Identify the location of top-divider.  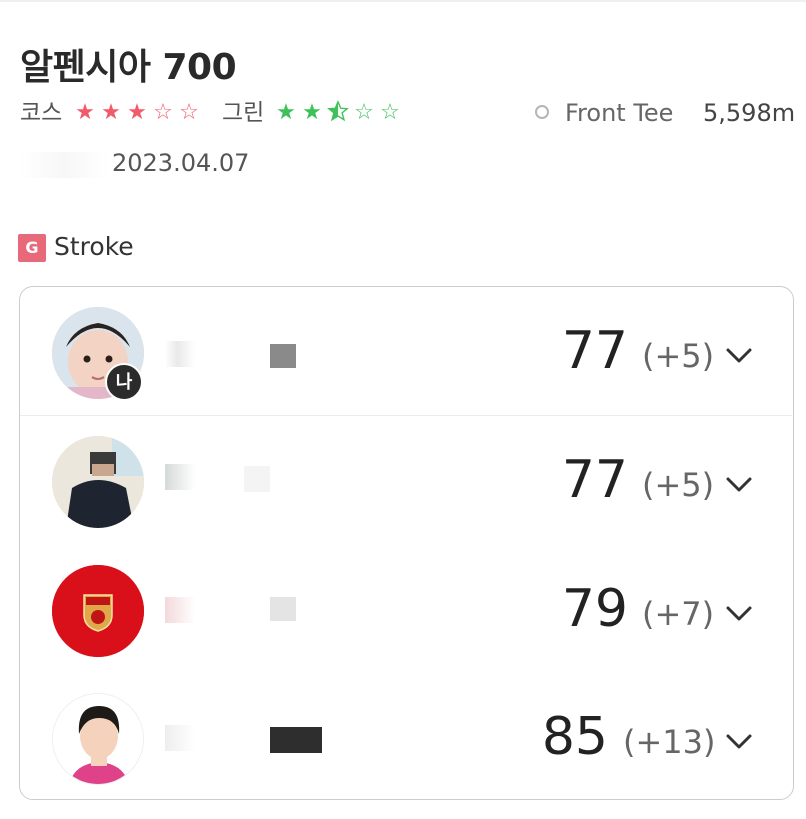
(403, 1).